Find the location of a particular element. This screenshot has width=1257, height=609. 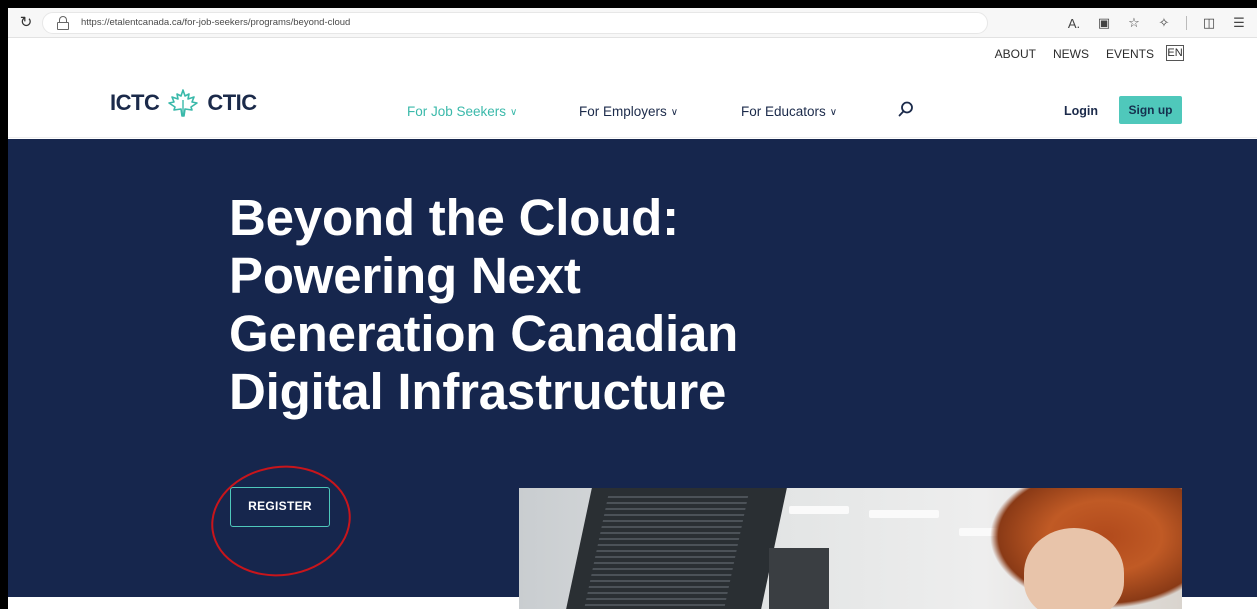

nav-item-for-job-seekers: For Job Seekers ∨ is located at coordinates (462, 111).